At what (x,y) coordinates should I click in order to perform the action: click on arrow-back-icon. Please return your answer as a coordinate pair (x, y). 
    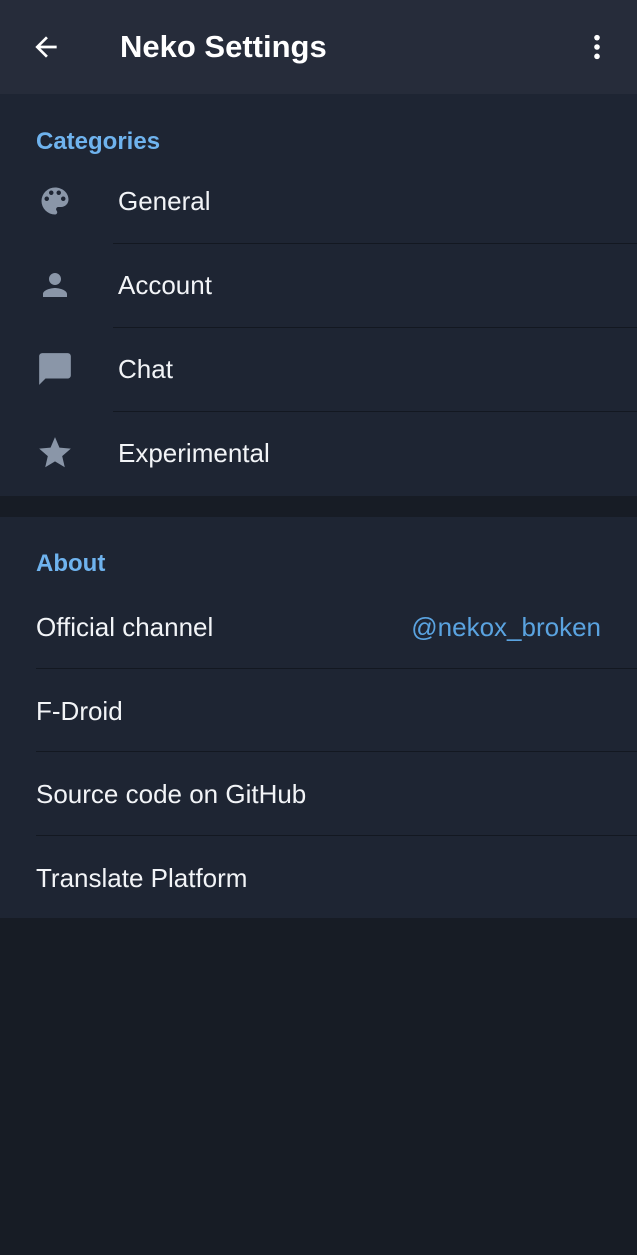
    Looking at the image, I should click on (46, 47).